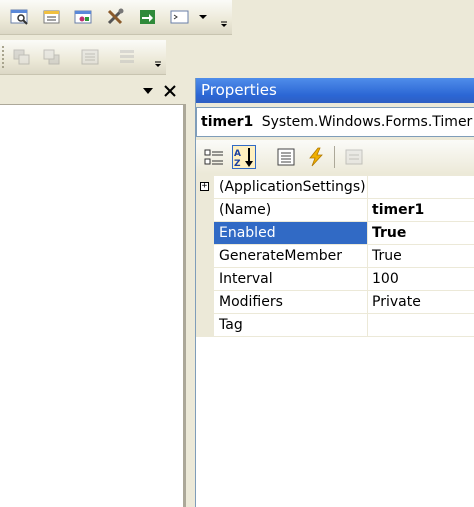 This screenshot has height=507, width=474. I want to click on object-browser-icon, so click(84, 17).